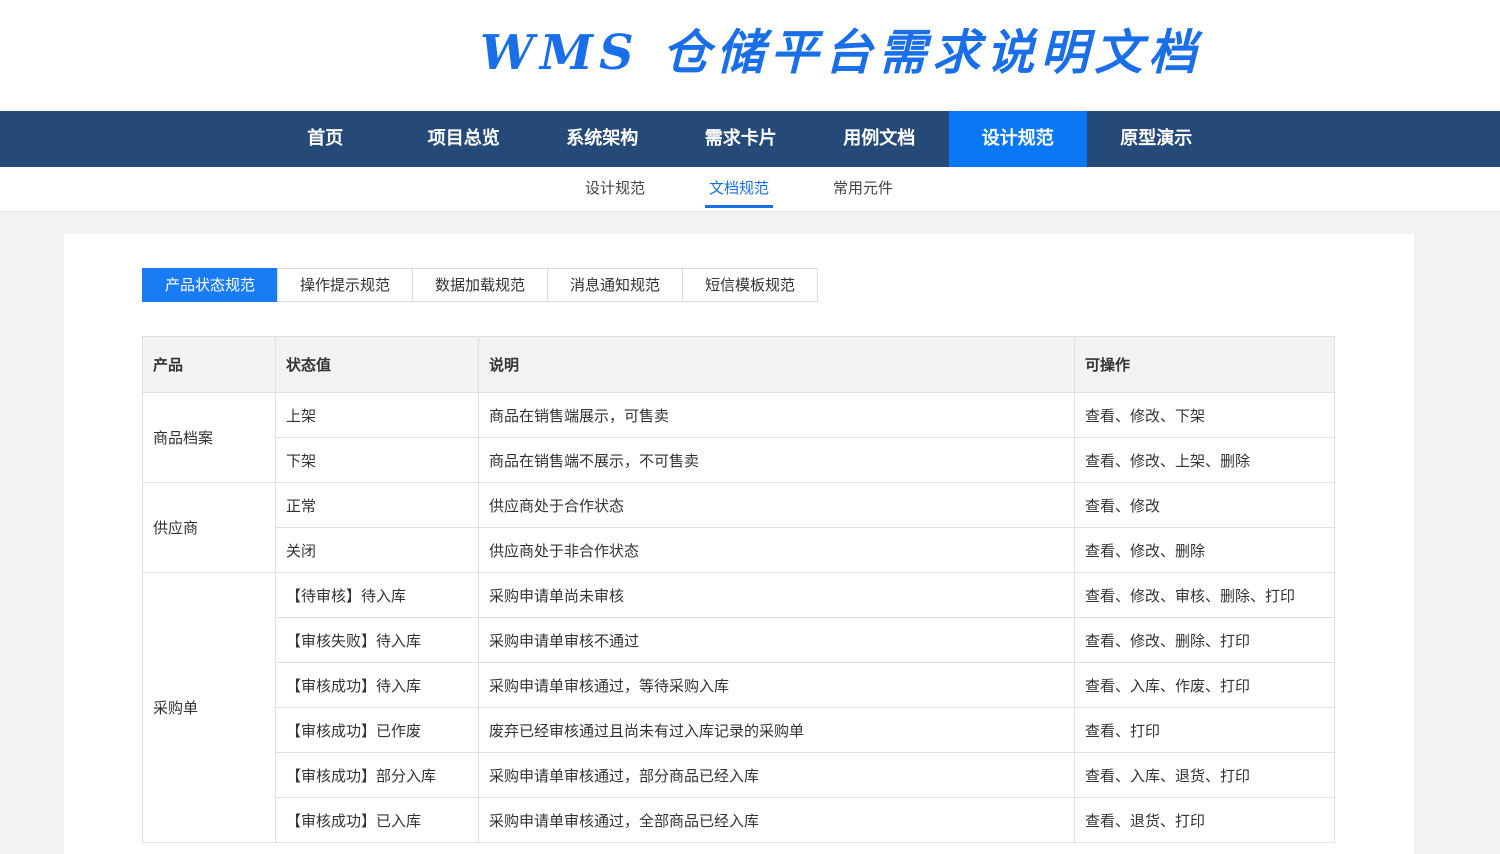 This screenshot has height=854, width=1500. What do you see at coordinates (1204, 730) in the screenshot?
I see `operations-cell: 查看、打印` at bounding box center [1204, 730].